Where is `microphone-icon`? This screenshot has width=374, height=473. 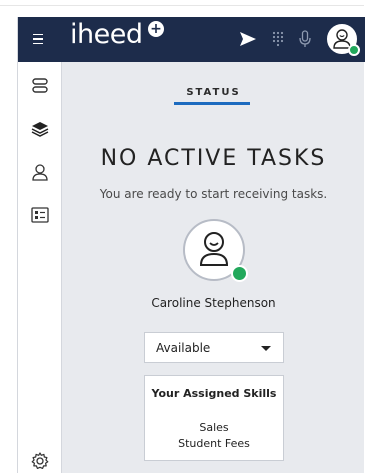
microphone-icon is located at coordinates (305, 39).